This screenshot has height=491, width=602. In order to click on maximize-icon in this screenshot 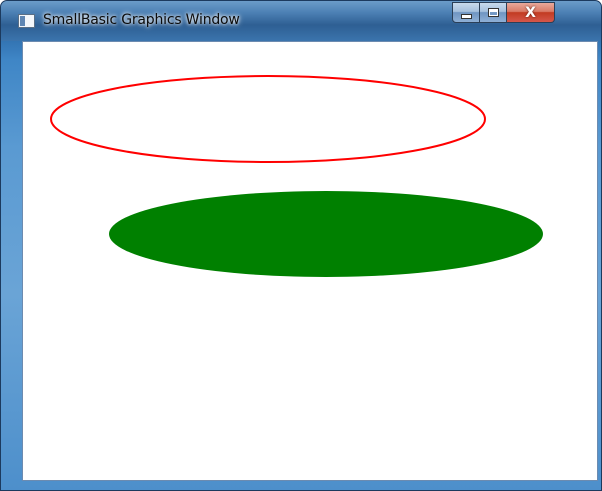, I will do `click(493, 12)`.